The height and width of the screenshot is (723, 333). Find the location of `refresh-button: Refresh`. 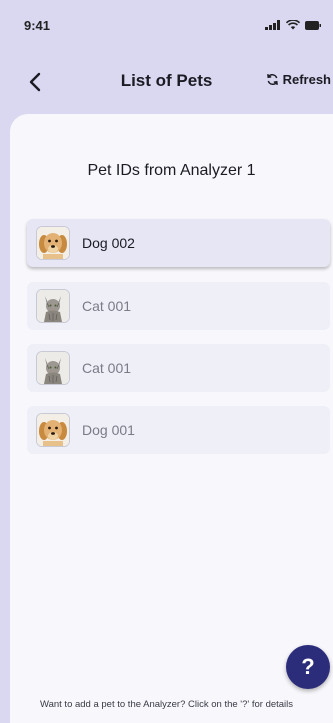

refresh-button: Refresh is located at coordinates (298, 79).